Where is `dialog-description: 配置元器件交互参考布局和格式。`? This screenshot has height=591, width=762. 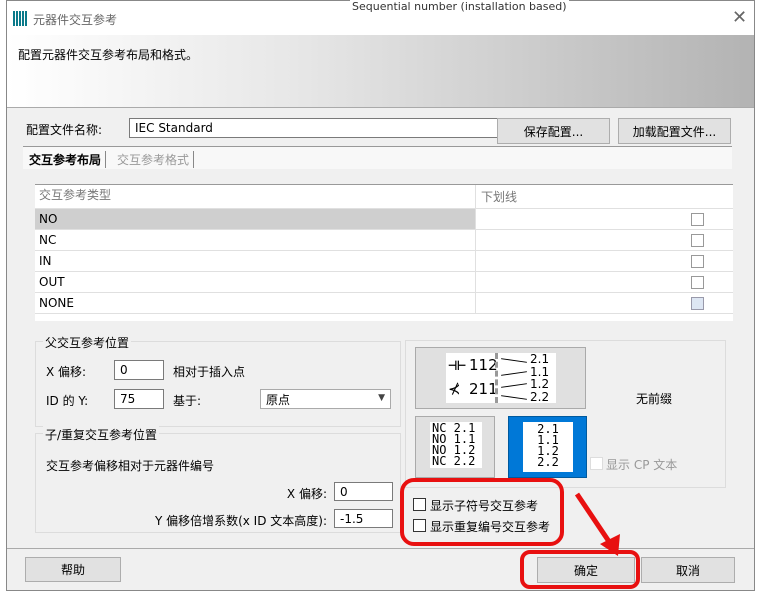
dialog-description: 配置元器件交互参考布局和格式。 is located at coordinates (108, 55).